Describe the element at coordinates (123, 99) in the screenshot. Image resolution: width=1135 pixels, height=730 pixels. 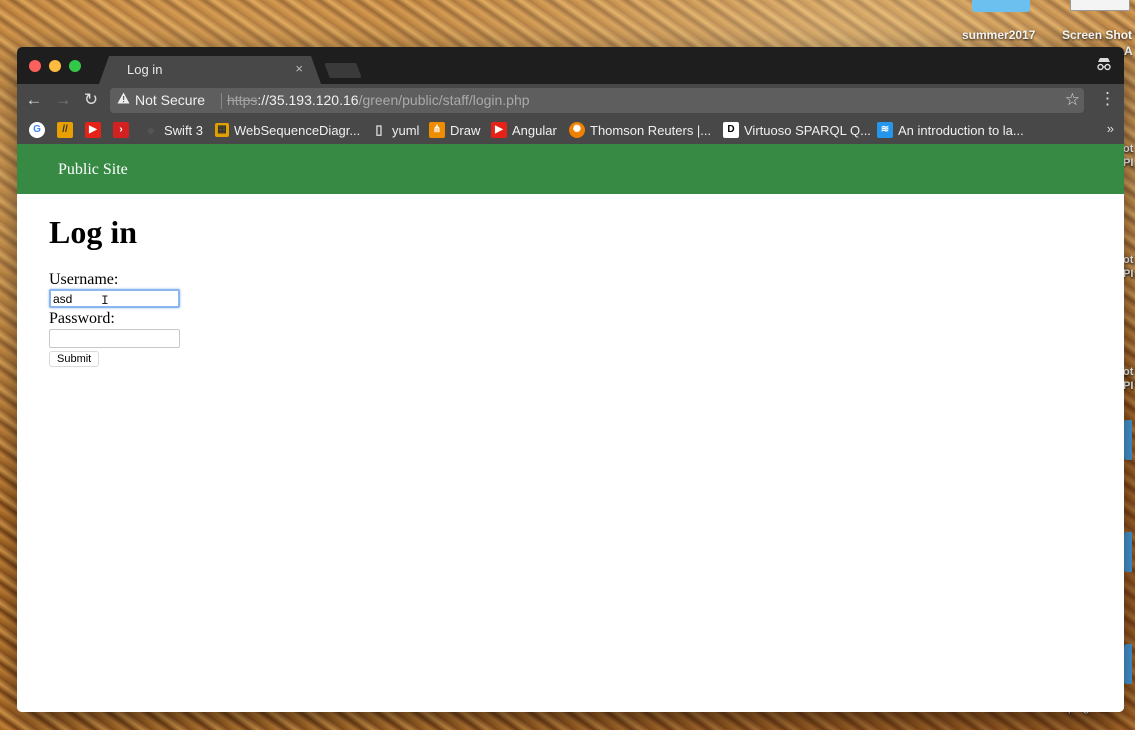
I see `warning-triangle-icon` at that location.